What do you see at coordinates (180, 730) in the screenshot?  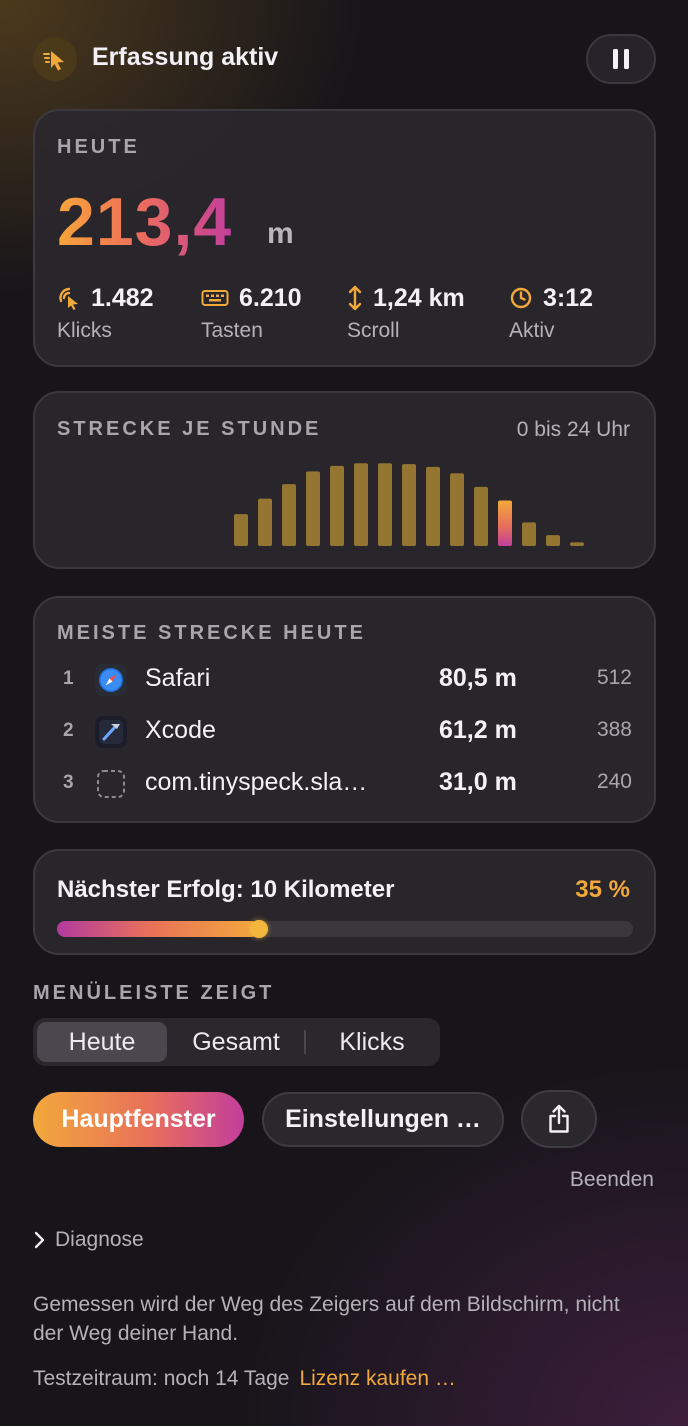 I see `app-name: Xcode` at bounding box center [180, 730].